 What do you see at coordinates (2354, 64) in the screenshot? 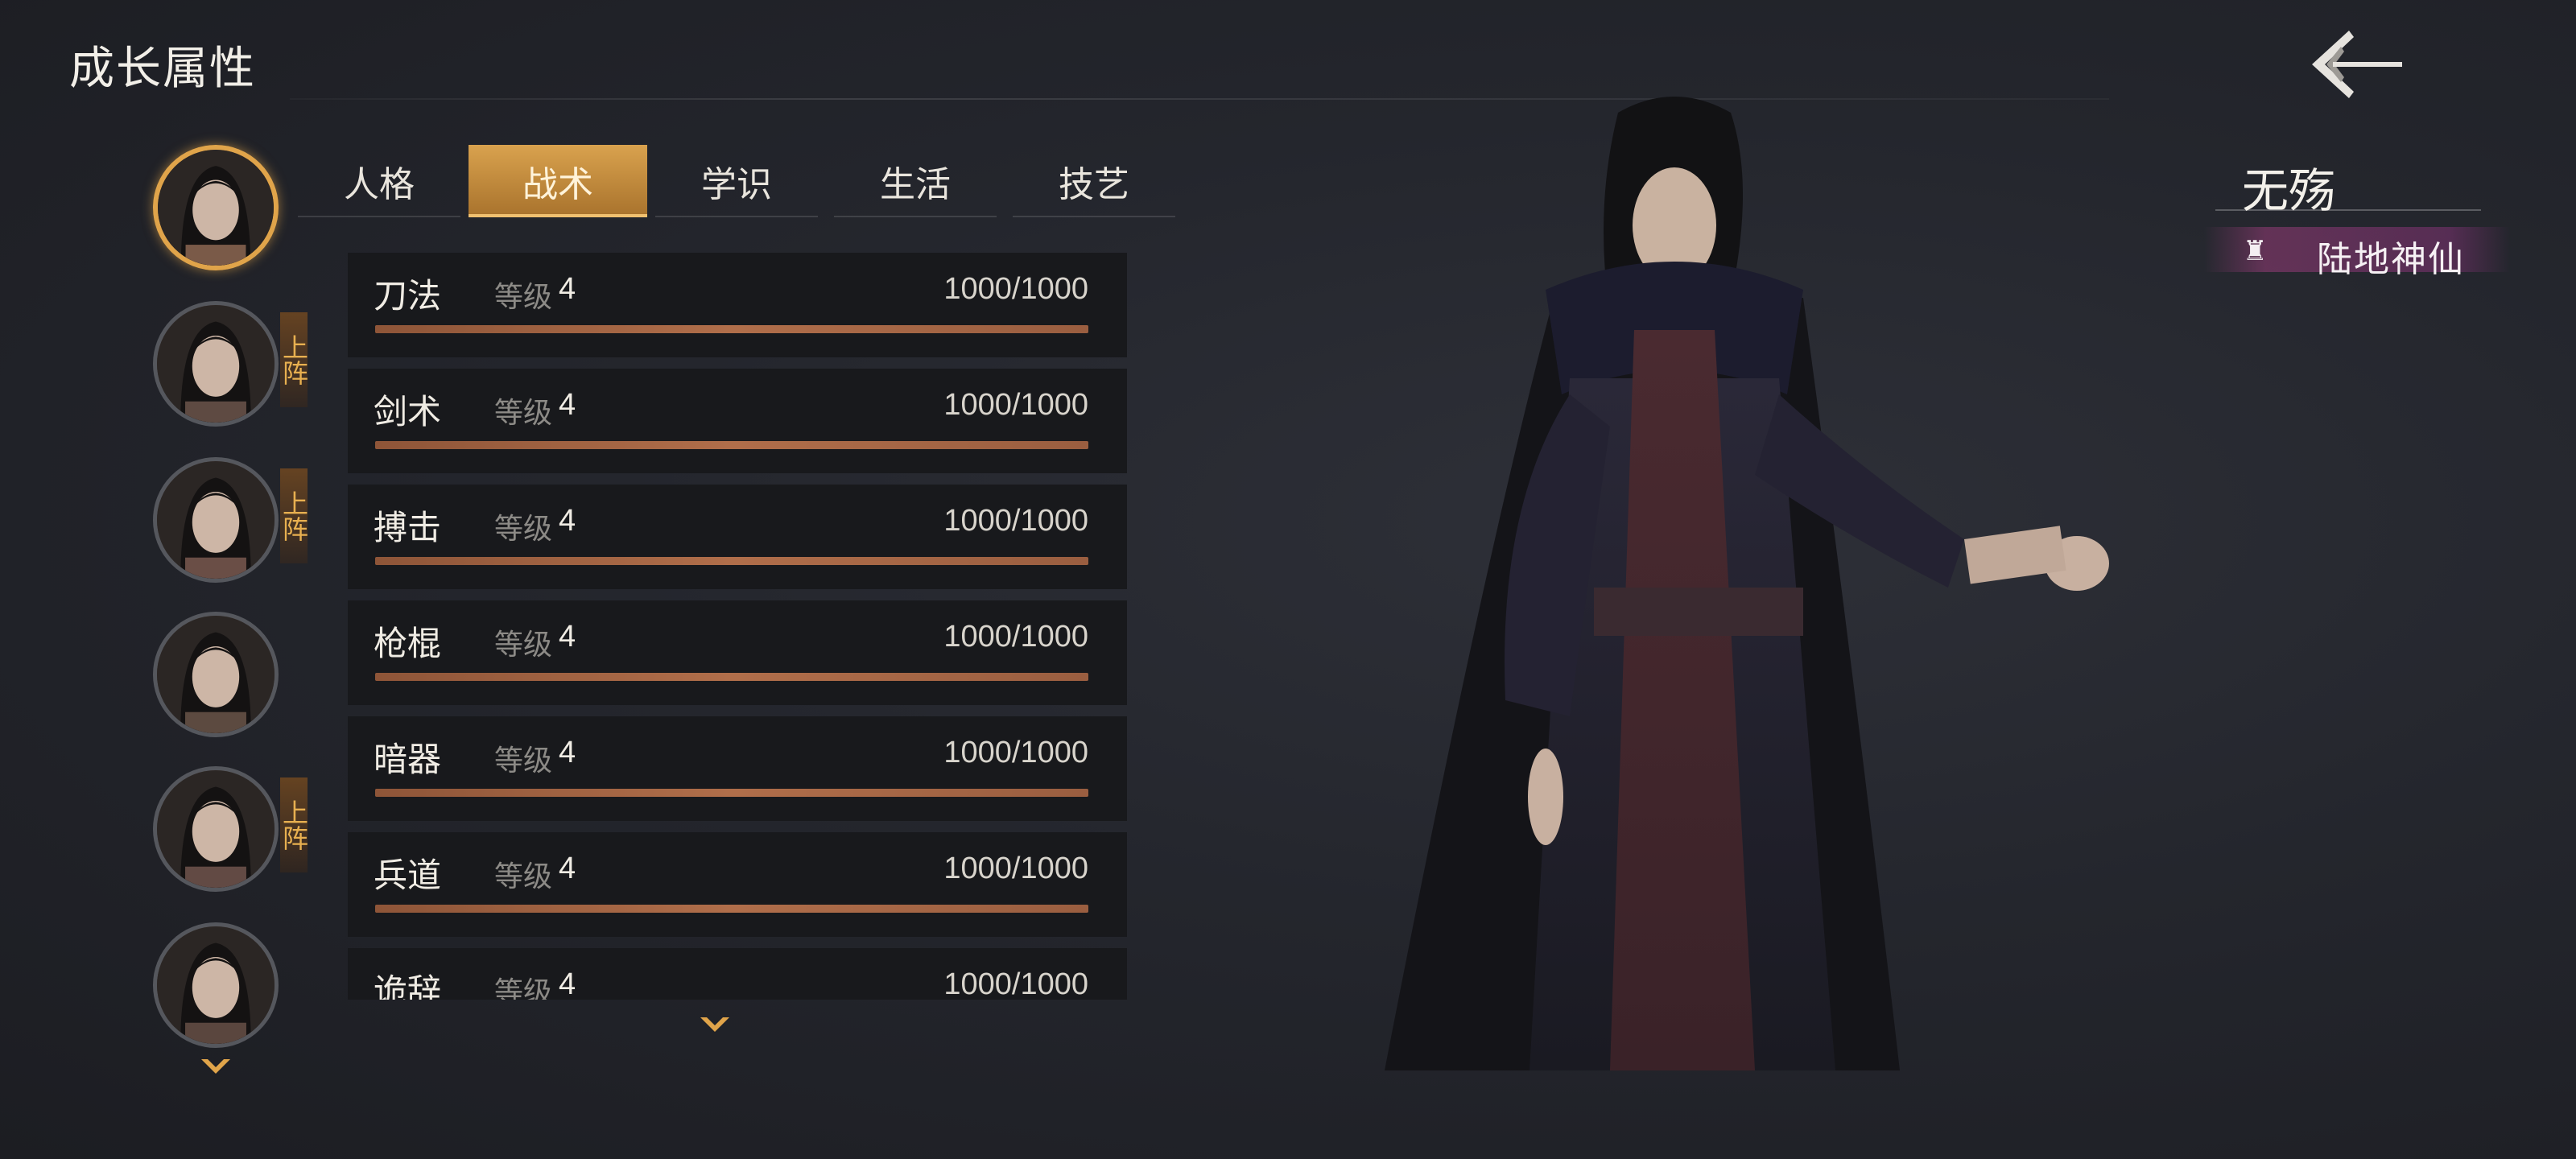
I see `back-arrow-icon` at bounding box center [2354, 64].